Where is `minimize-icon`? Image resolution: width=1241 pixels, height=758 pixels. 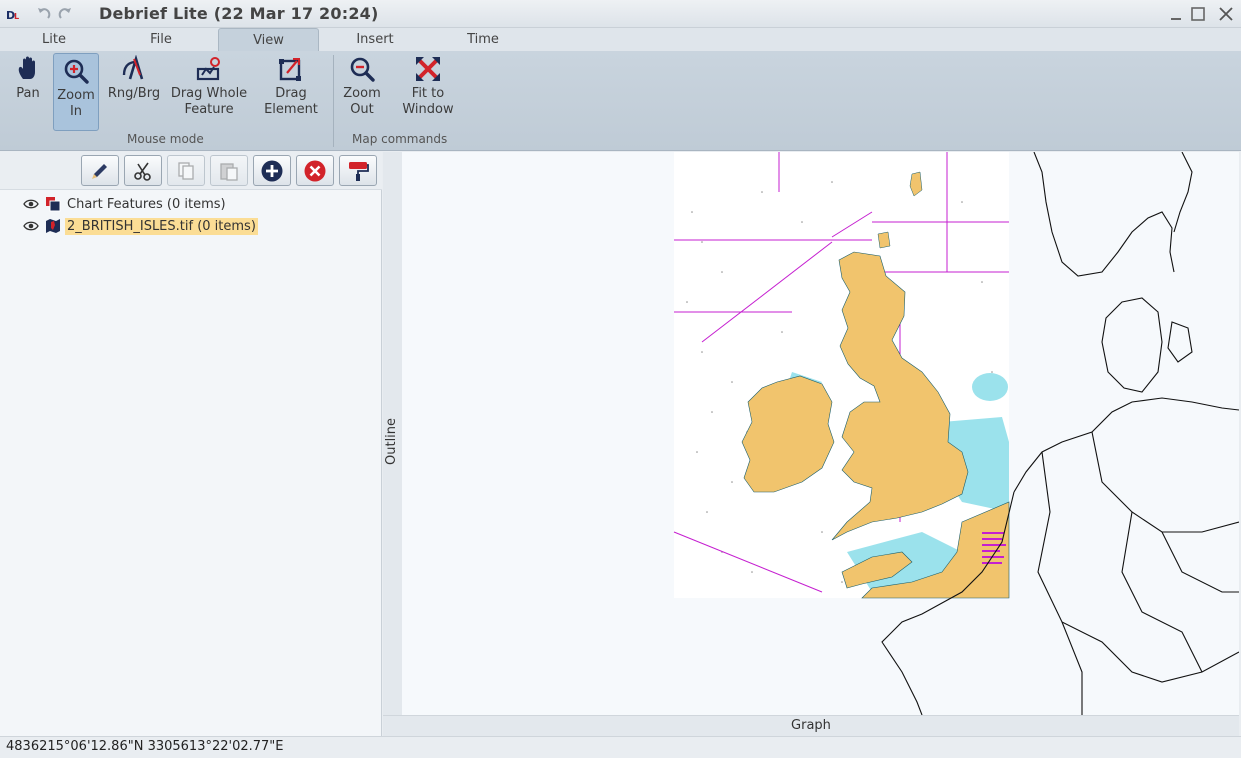 minimize-icon is located at coordinates (1176, 14).